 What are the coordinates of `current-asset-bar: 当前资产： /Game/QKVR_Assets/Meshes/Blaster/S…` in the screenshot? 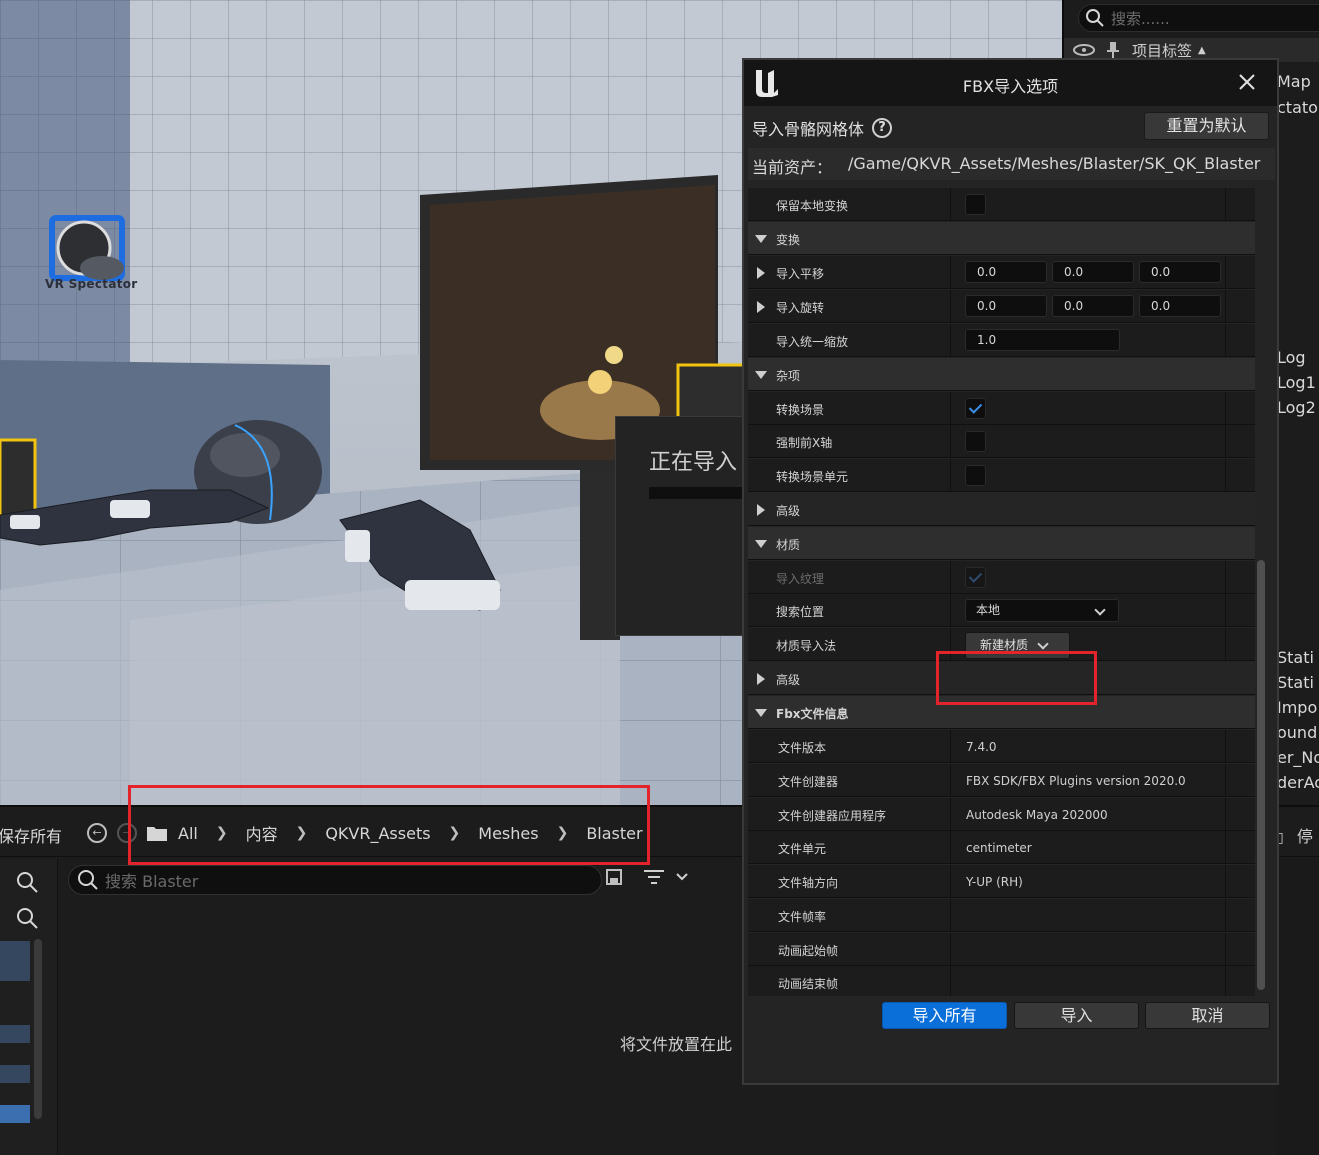 It's located at (1011, 164).